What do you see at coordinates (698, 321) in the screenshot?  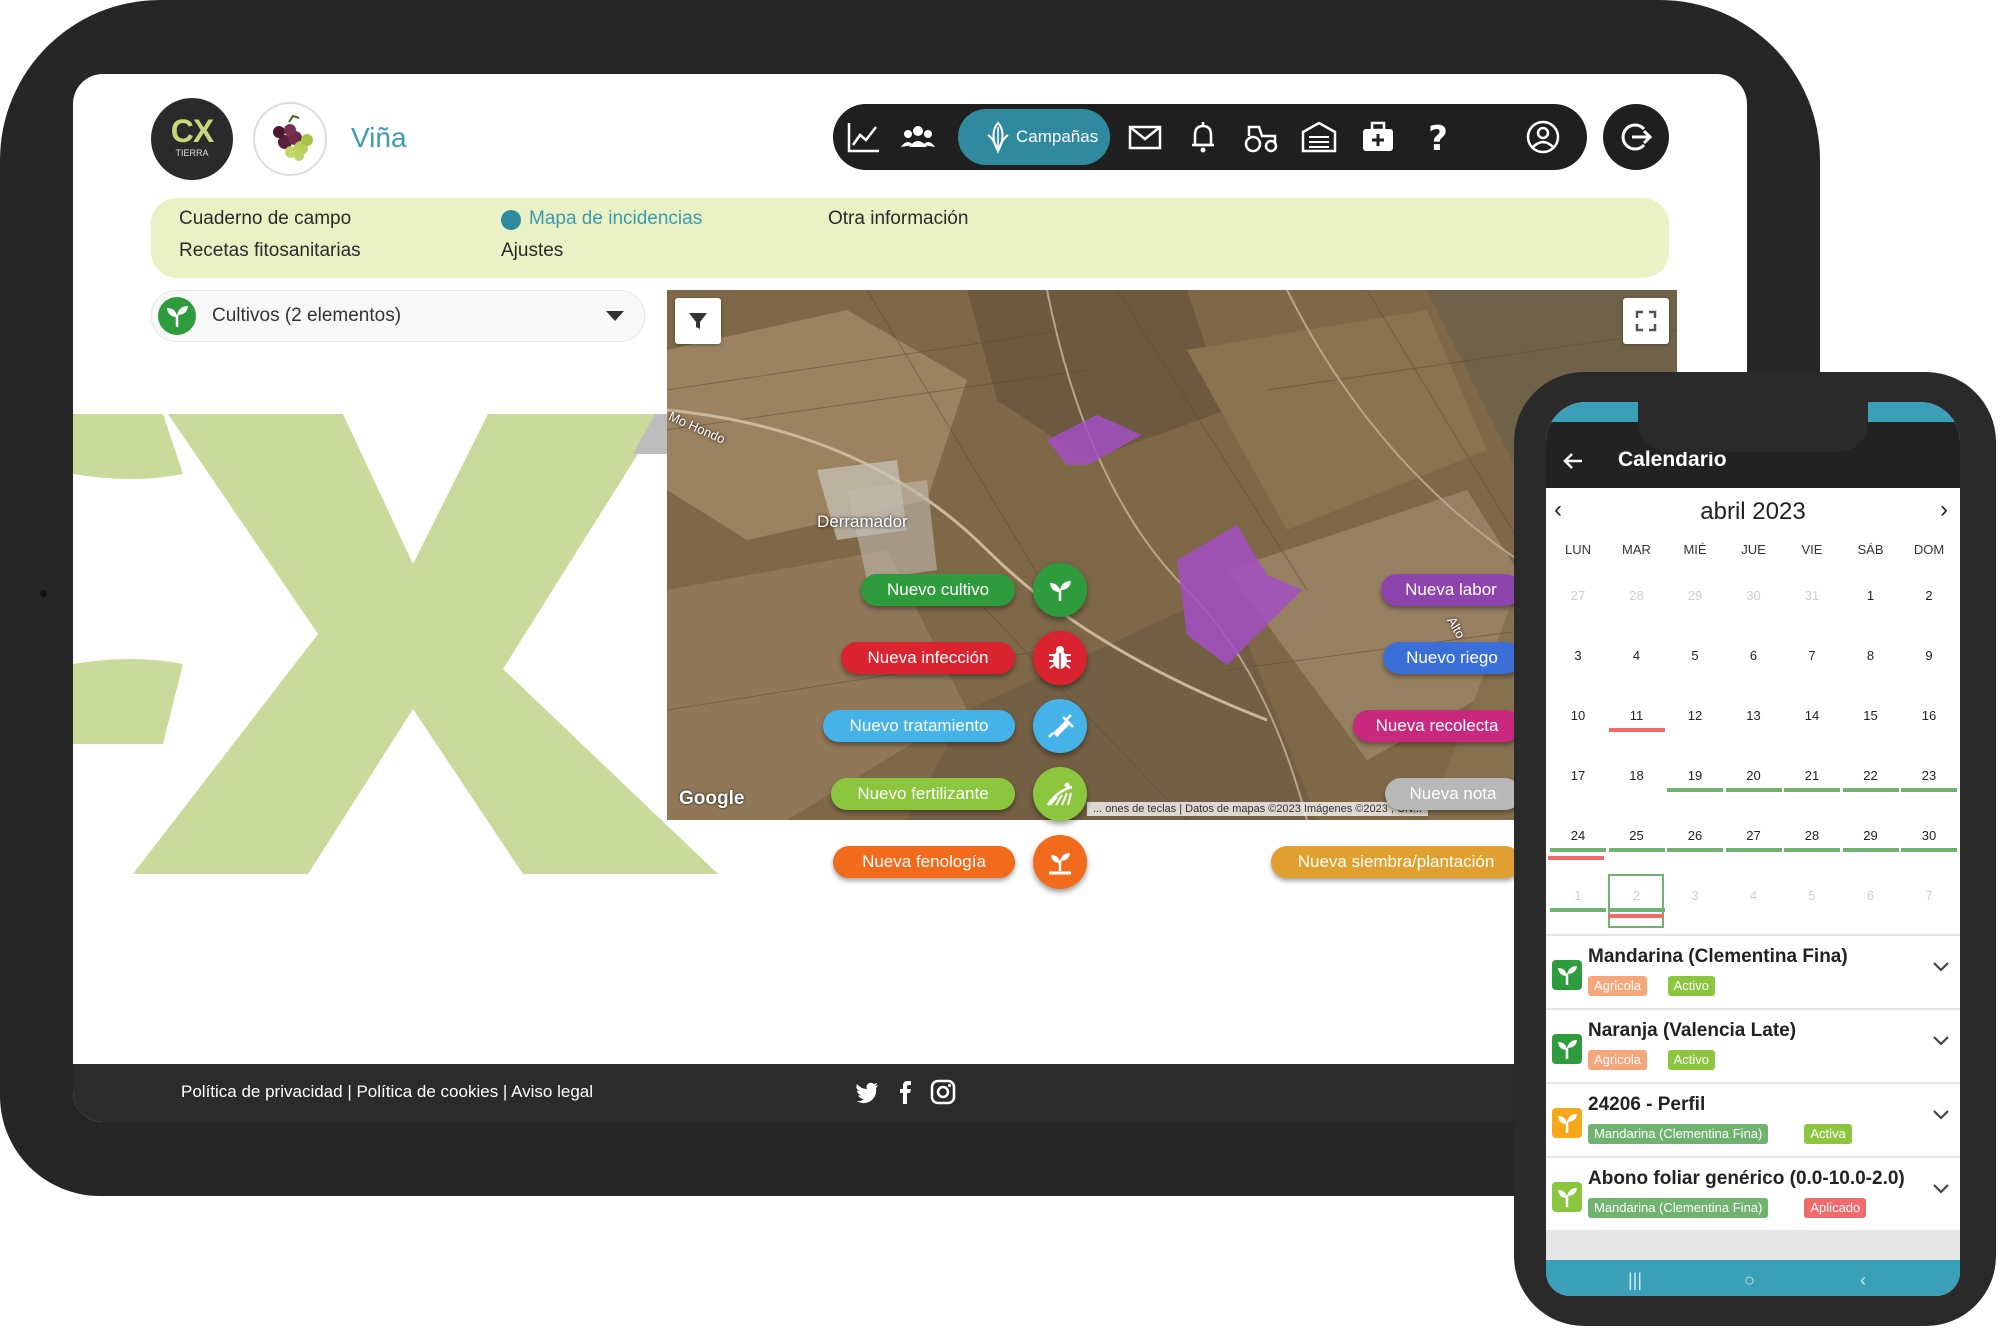 I see `map-filter-button` at bounding box center [698, 321].